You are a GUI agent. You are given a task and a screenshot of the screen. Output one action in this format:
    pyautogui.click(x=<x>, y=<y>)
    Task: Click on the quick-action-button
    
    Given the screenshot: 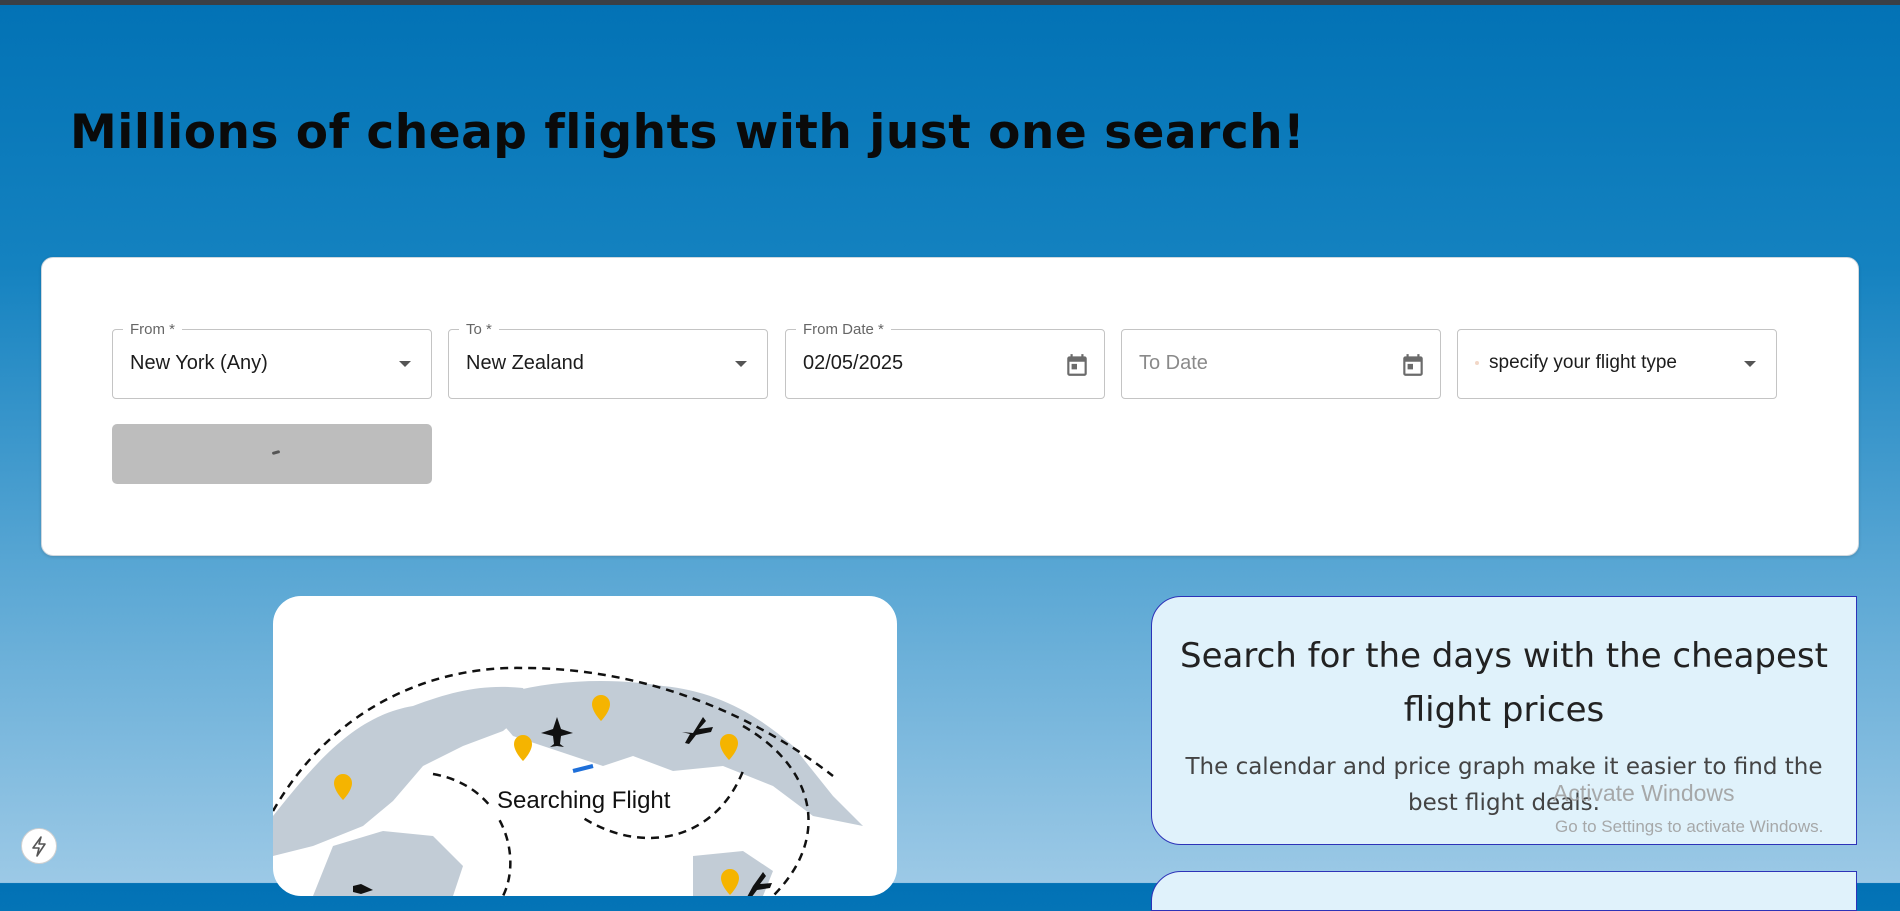 What is the action you would take?
    pyautogui.click(x=39, y=846)
    